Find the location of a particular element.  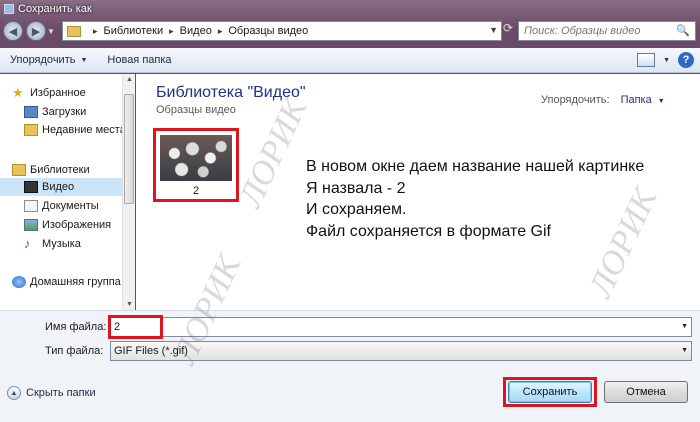

forward-arrow-icon: ▶ is located at coordinates (36, 31).